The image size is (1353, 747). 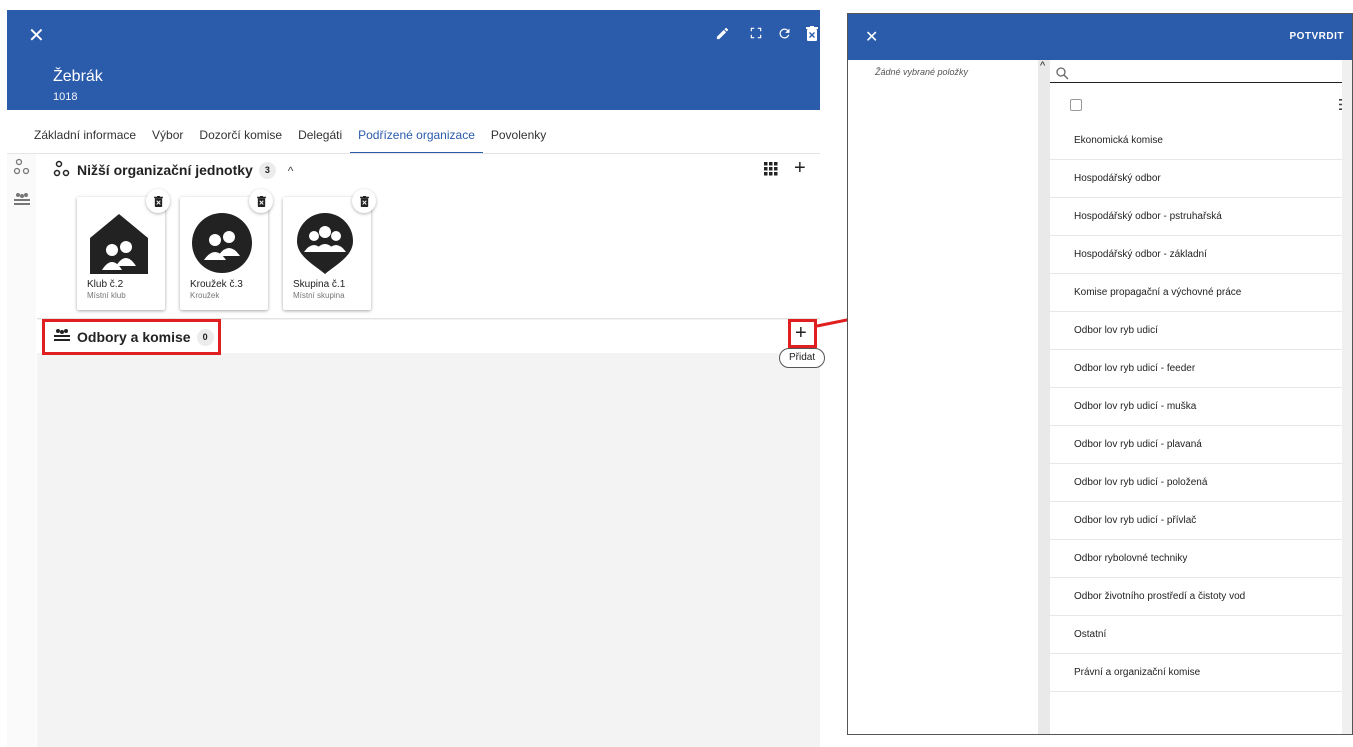 What do you see at coordinates (65, 97) in the screenshot?
I see `page-subtitle: 1018` at bounding box center [65, 97].